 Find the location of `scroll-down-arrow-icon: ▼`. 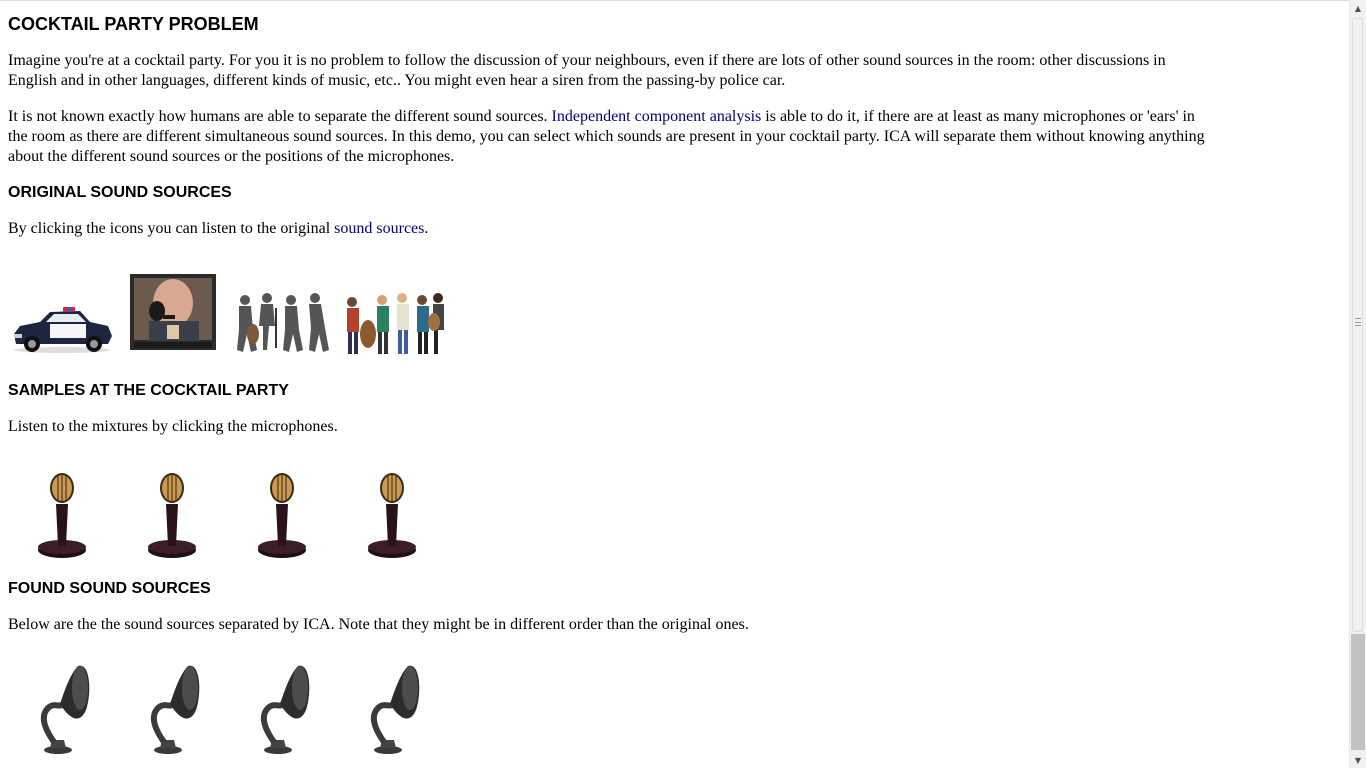

scroll-down-arrow-icon: ▼ is located at coordinates (1358, 760).